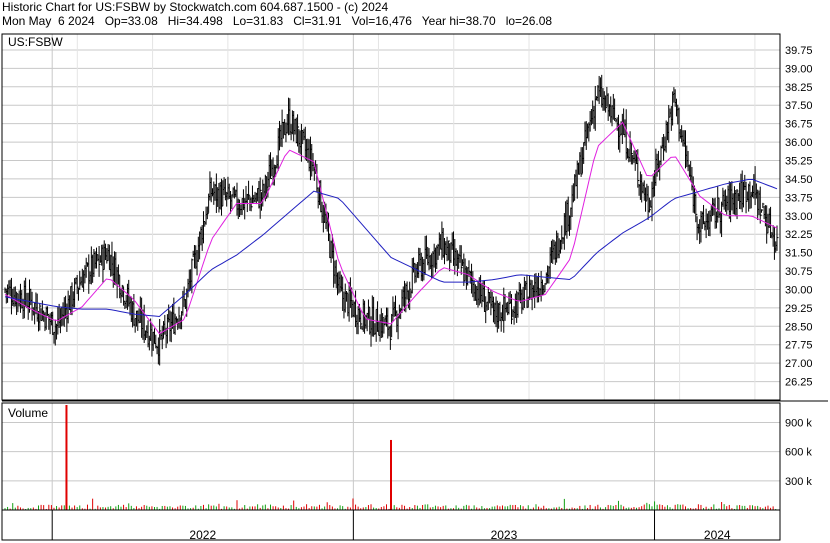 The height and width of the screenshot is (543, 830). I want to click on price-tick-label: 35.25, so click(799, 162).